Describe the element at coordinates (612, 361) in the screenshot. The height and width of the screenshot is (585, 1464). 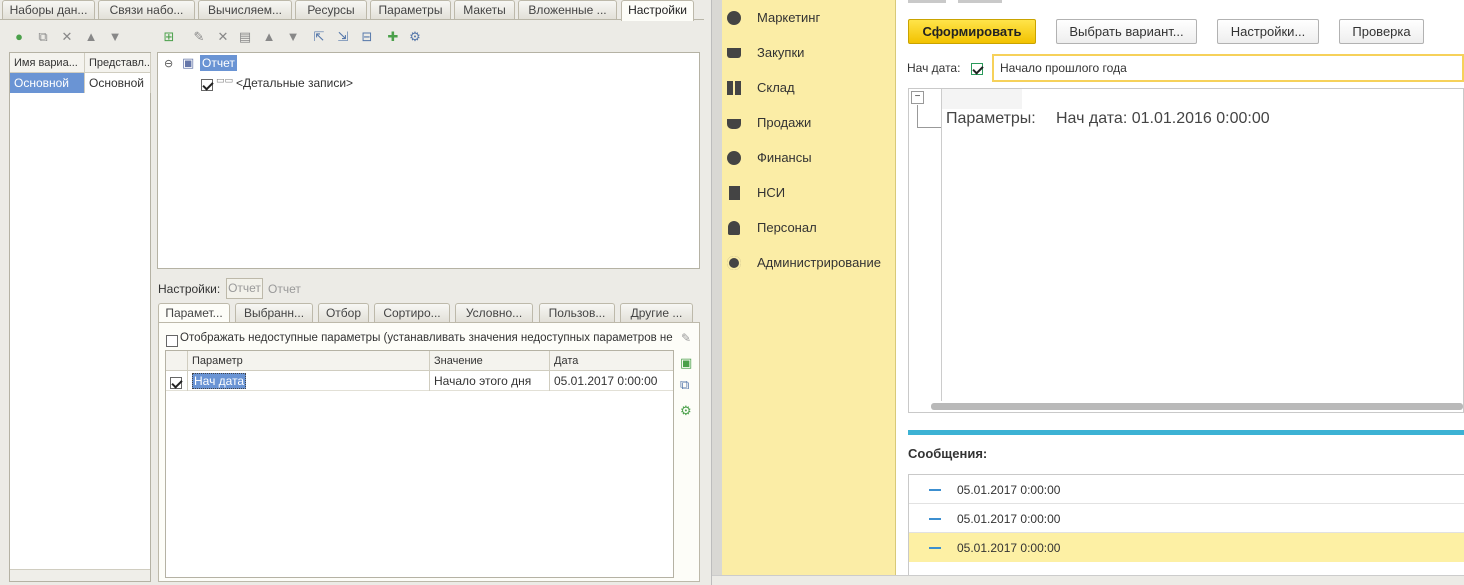
I see `column-date: Дата` at that location.